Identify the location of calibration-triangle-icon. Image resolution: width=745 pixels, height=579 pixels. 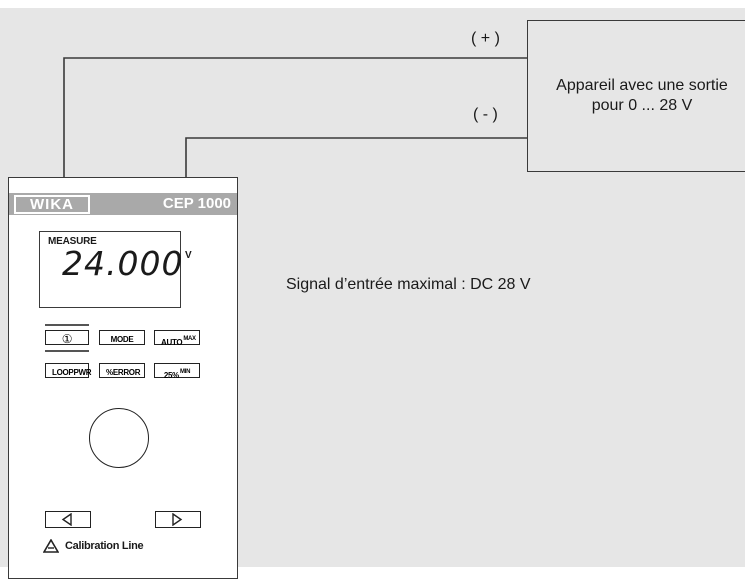
(51, 546).